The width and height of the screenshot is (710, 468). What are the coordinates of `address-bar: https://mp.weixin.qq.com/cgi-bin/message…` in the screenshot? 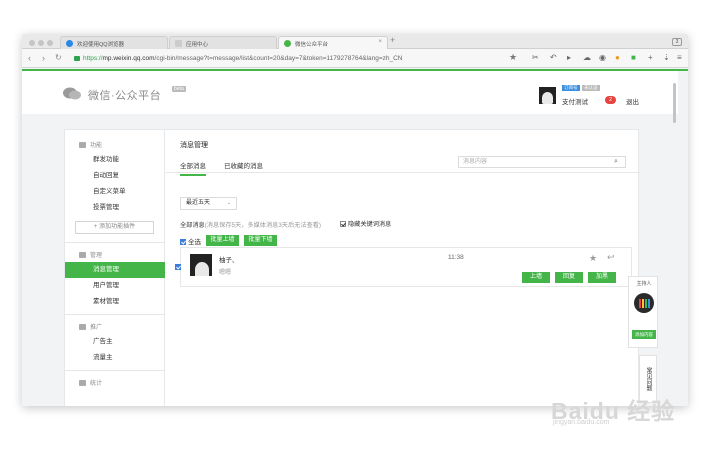 It's located at (304, 58).